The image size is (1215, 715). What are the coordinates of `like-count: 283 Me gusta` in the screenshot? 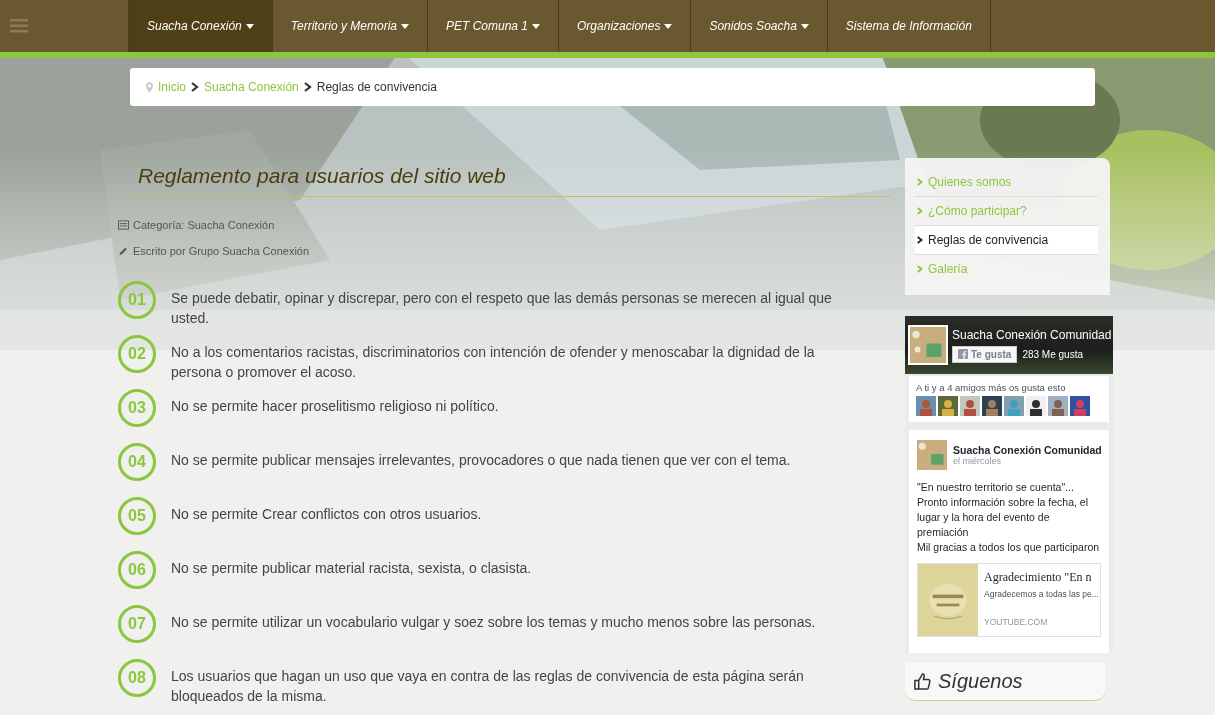 It's located at (1052, 354).